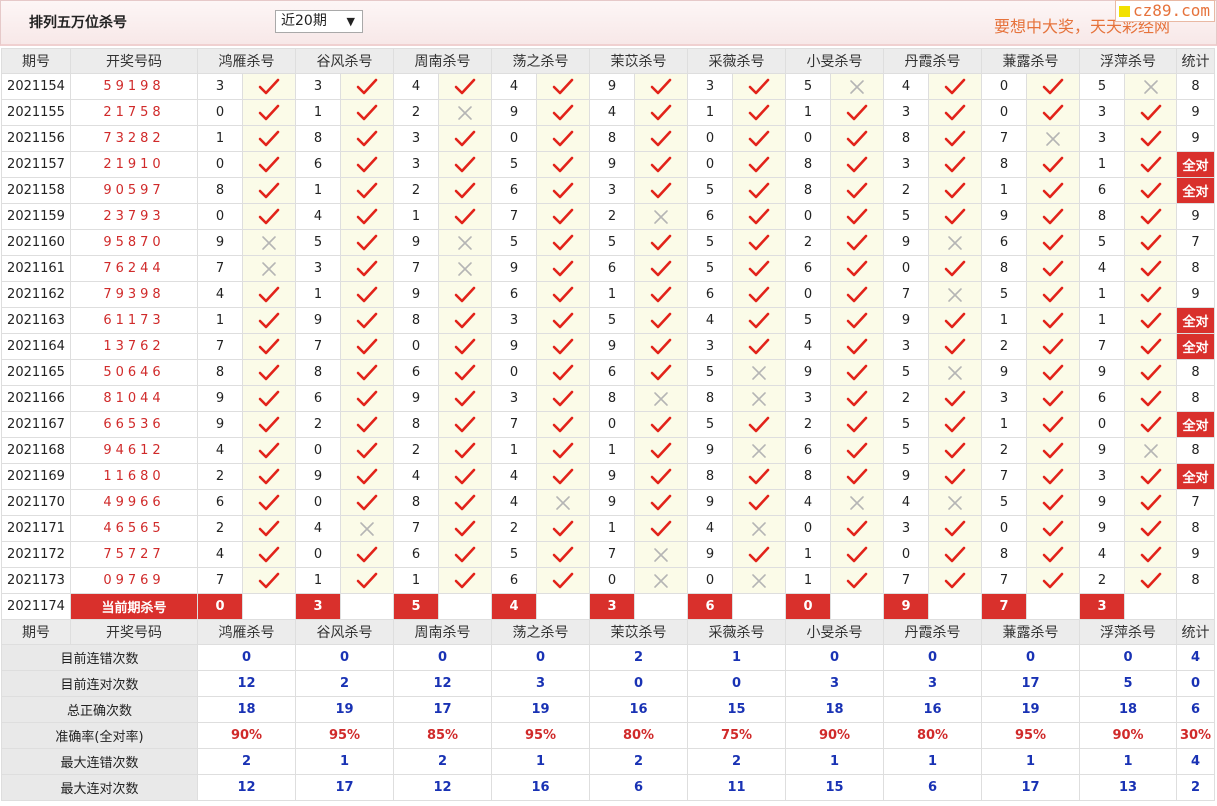 Image resolution: width=1217 pixels, height=806 pixels. What do you see at coordinates (134, 112) in the screenshot?
I see `draw-number-cell: 21758` at bounding box center [134, 112].